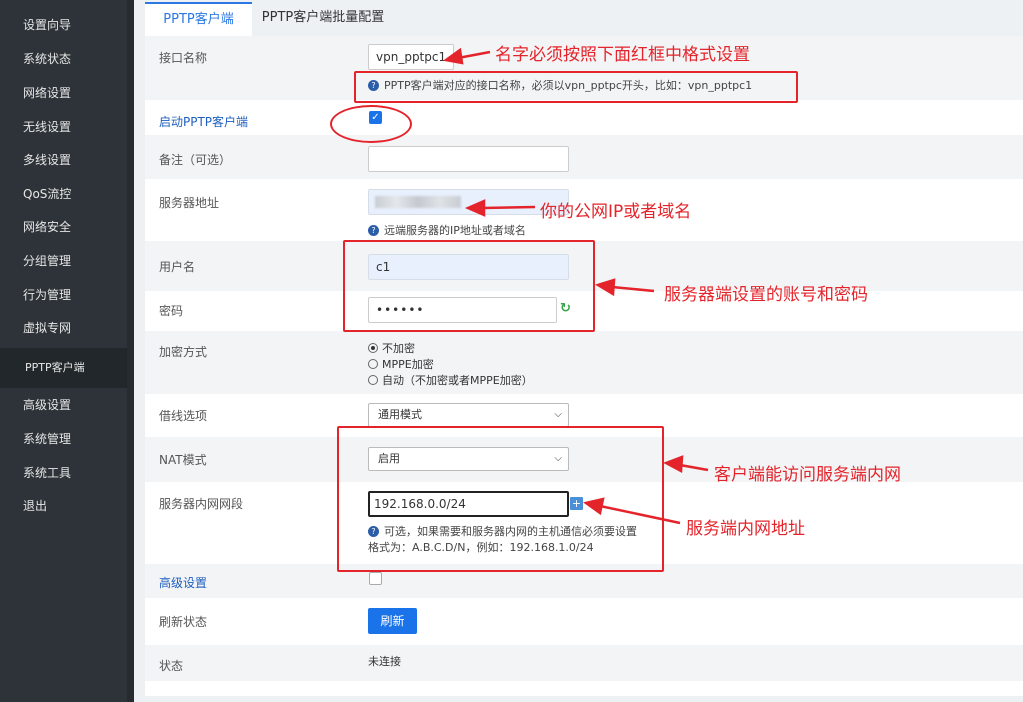 The height and width of the screenshot is (702, 1023). What do you see at coordinates (584, 157) in the screenshot?
I see `row-remark` at bounding box center [584, 157].